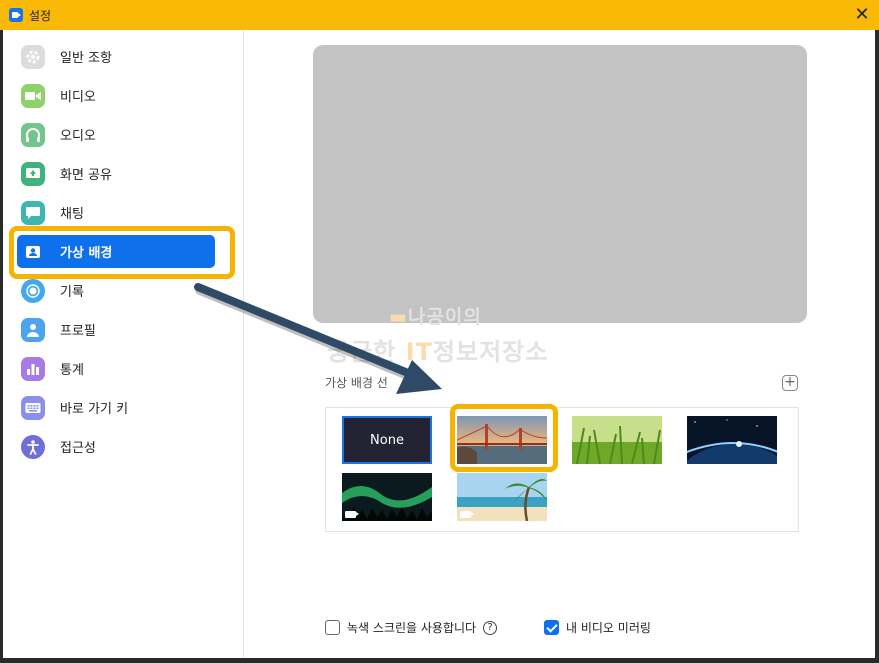 This screenshot has width=879, height=663. What do you see at coordinates (398, 317) in the screenshot?
I see `watermark-accent-bar: ▬` at bounding box center [398, 317].